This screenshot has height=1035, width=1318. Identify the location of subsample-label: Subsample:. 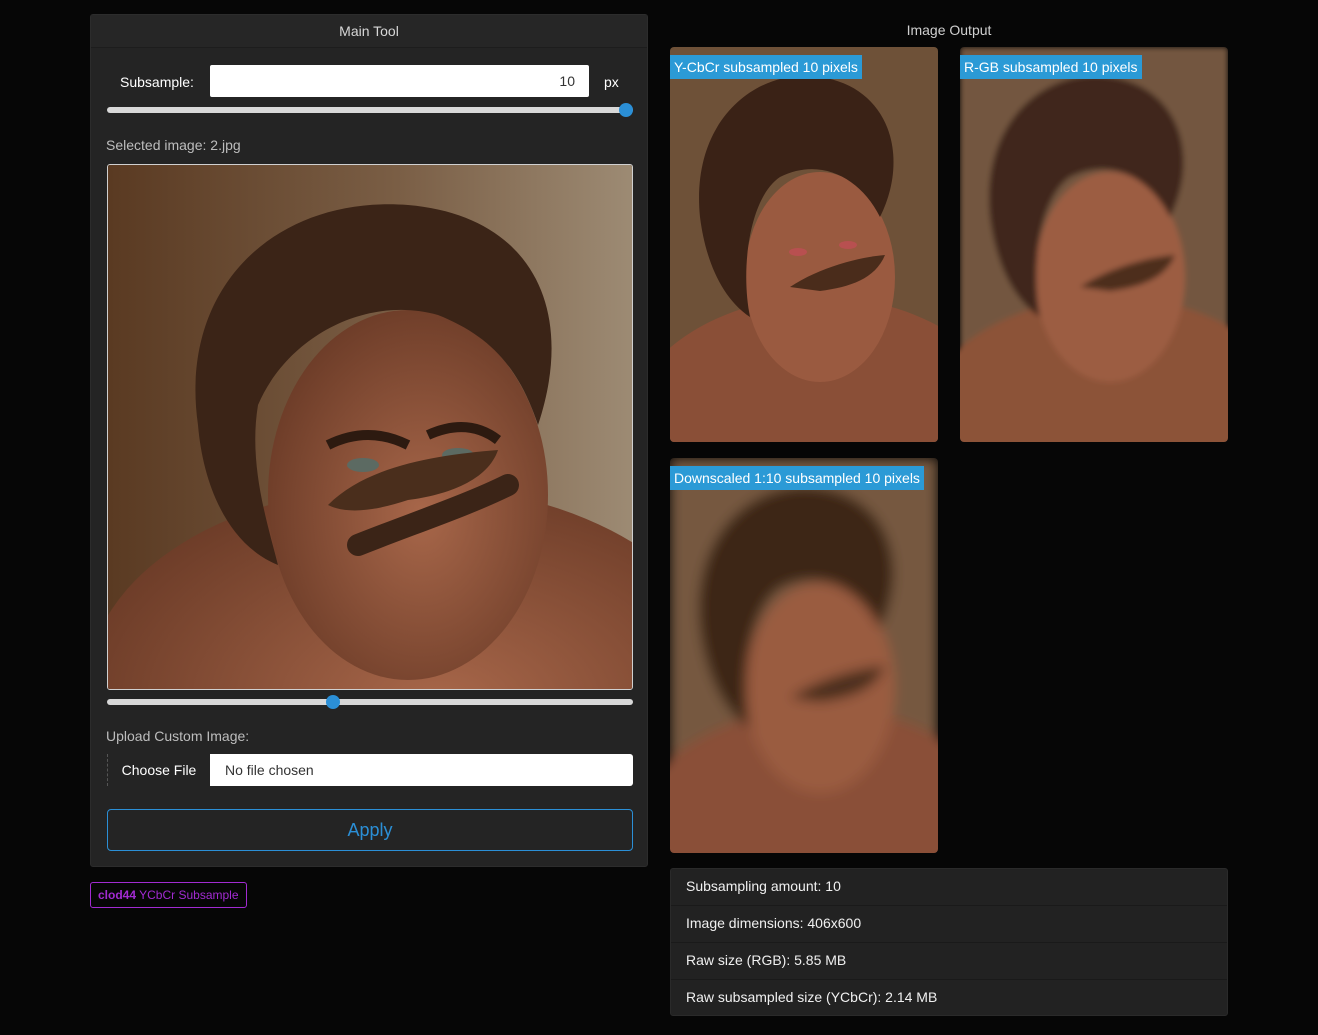
(157, 82).